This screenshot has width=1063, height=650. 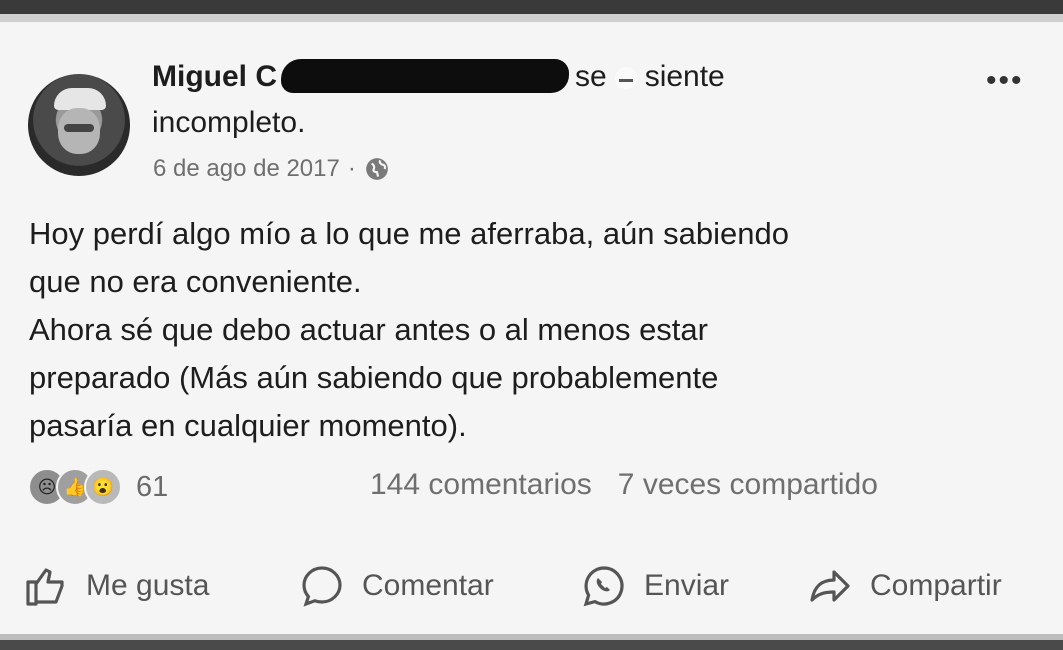 What do you see at coordinates (531, 642) in the screenshot?
I see `photo-border-bottom` at bounding box center [531, 642].